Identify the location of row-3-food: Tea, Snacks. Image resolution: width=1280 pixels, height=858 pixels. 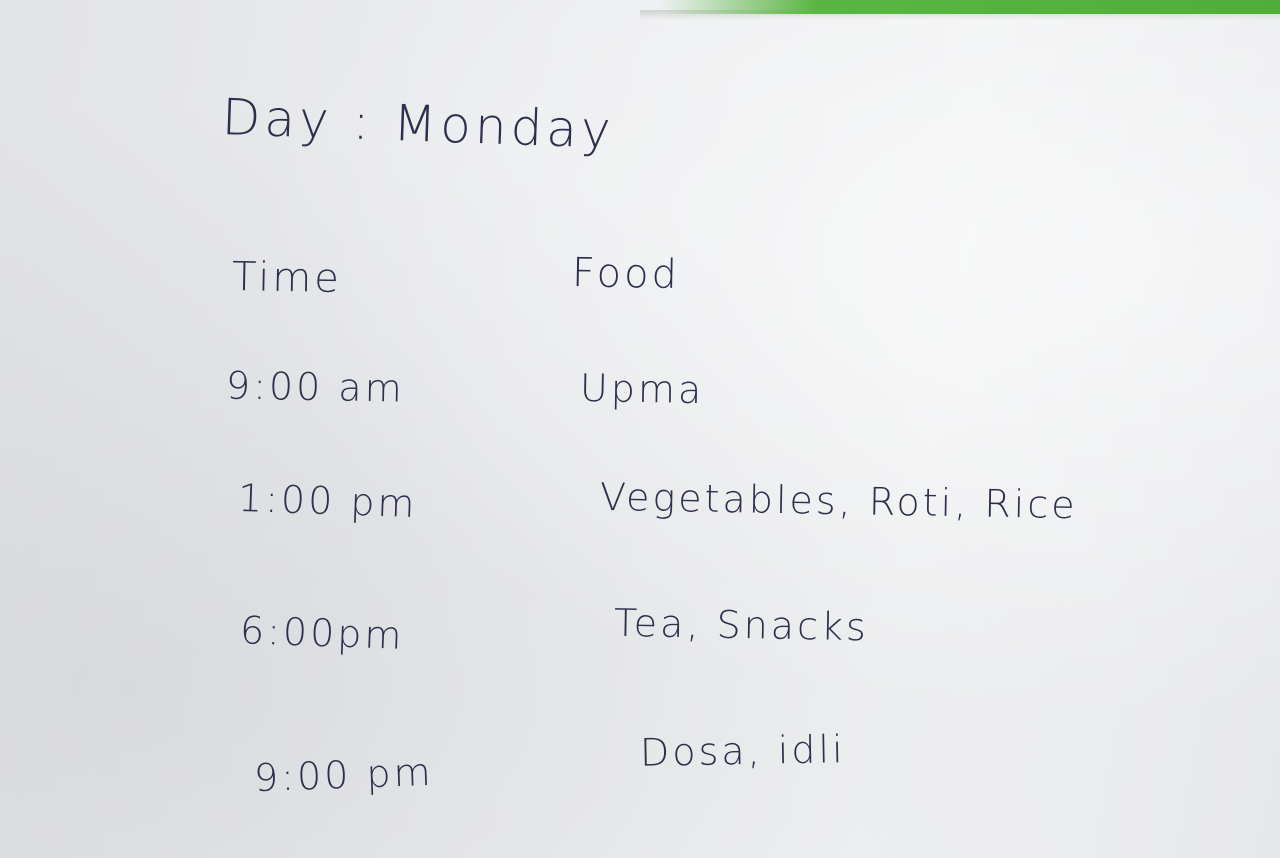
(741, 625).